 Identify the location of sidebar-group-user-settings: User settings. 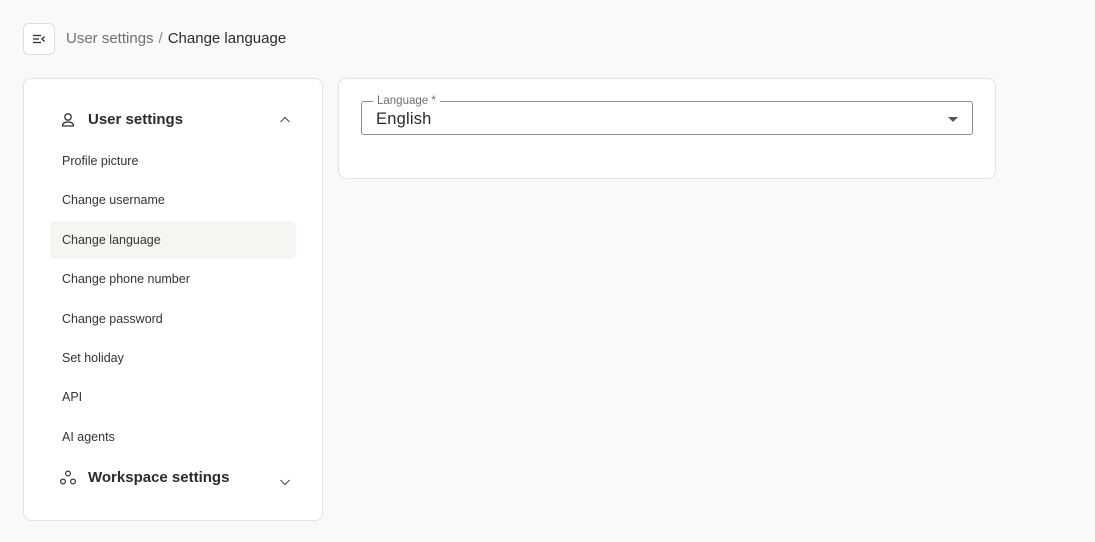
(174, 120).